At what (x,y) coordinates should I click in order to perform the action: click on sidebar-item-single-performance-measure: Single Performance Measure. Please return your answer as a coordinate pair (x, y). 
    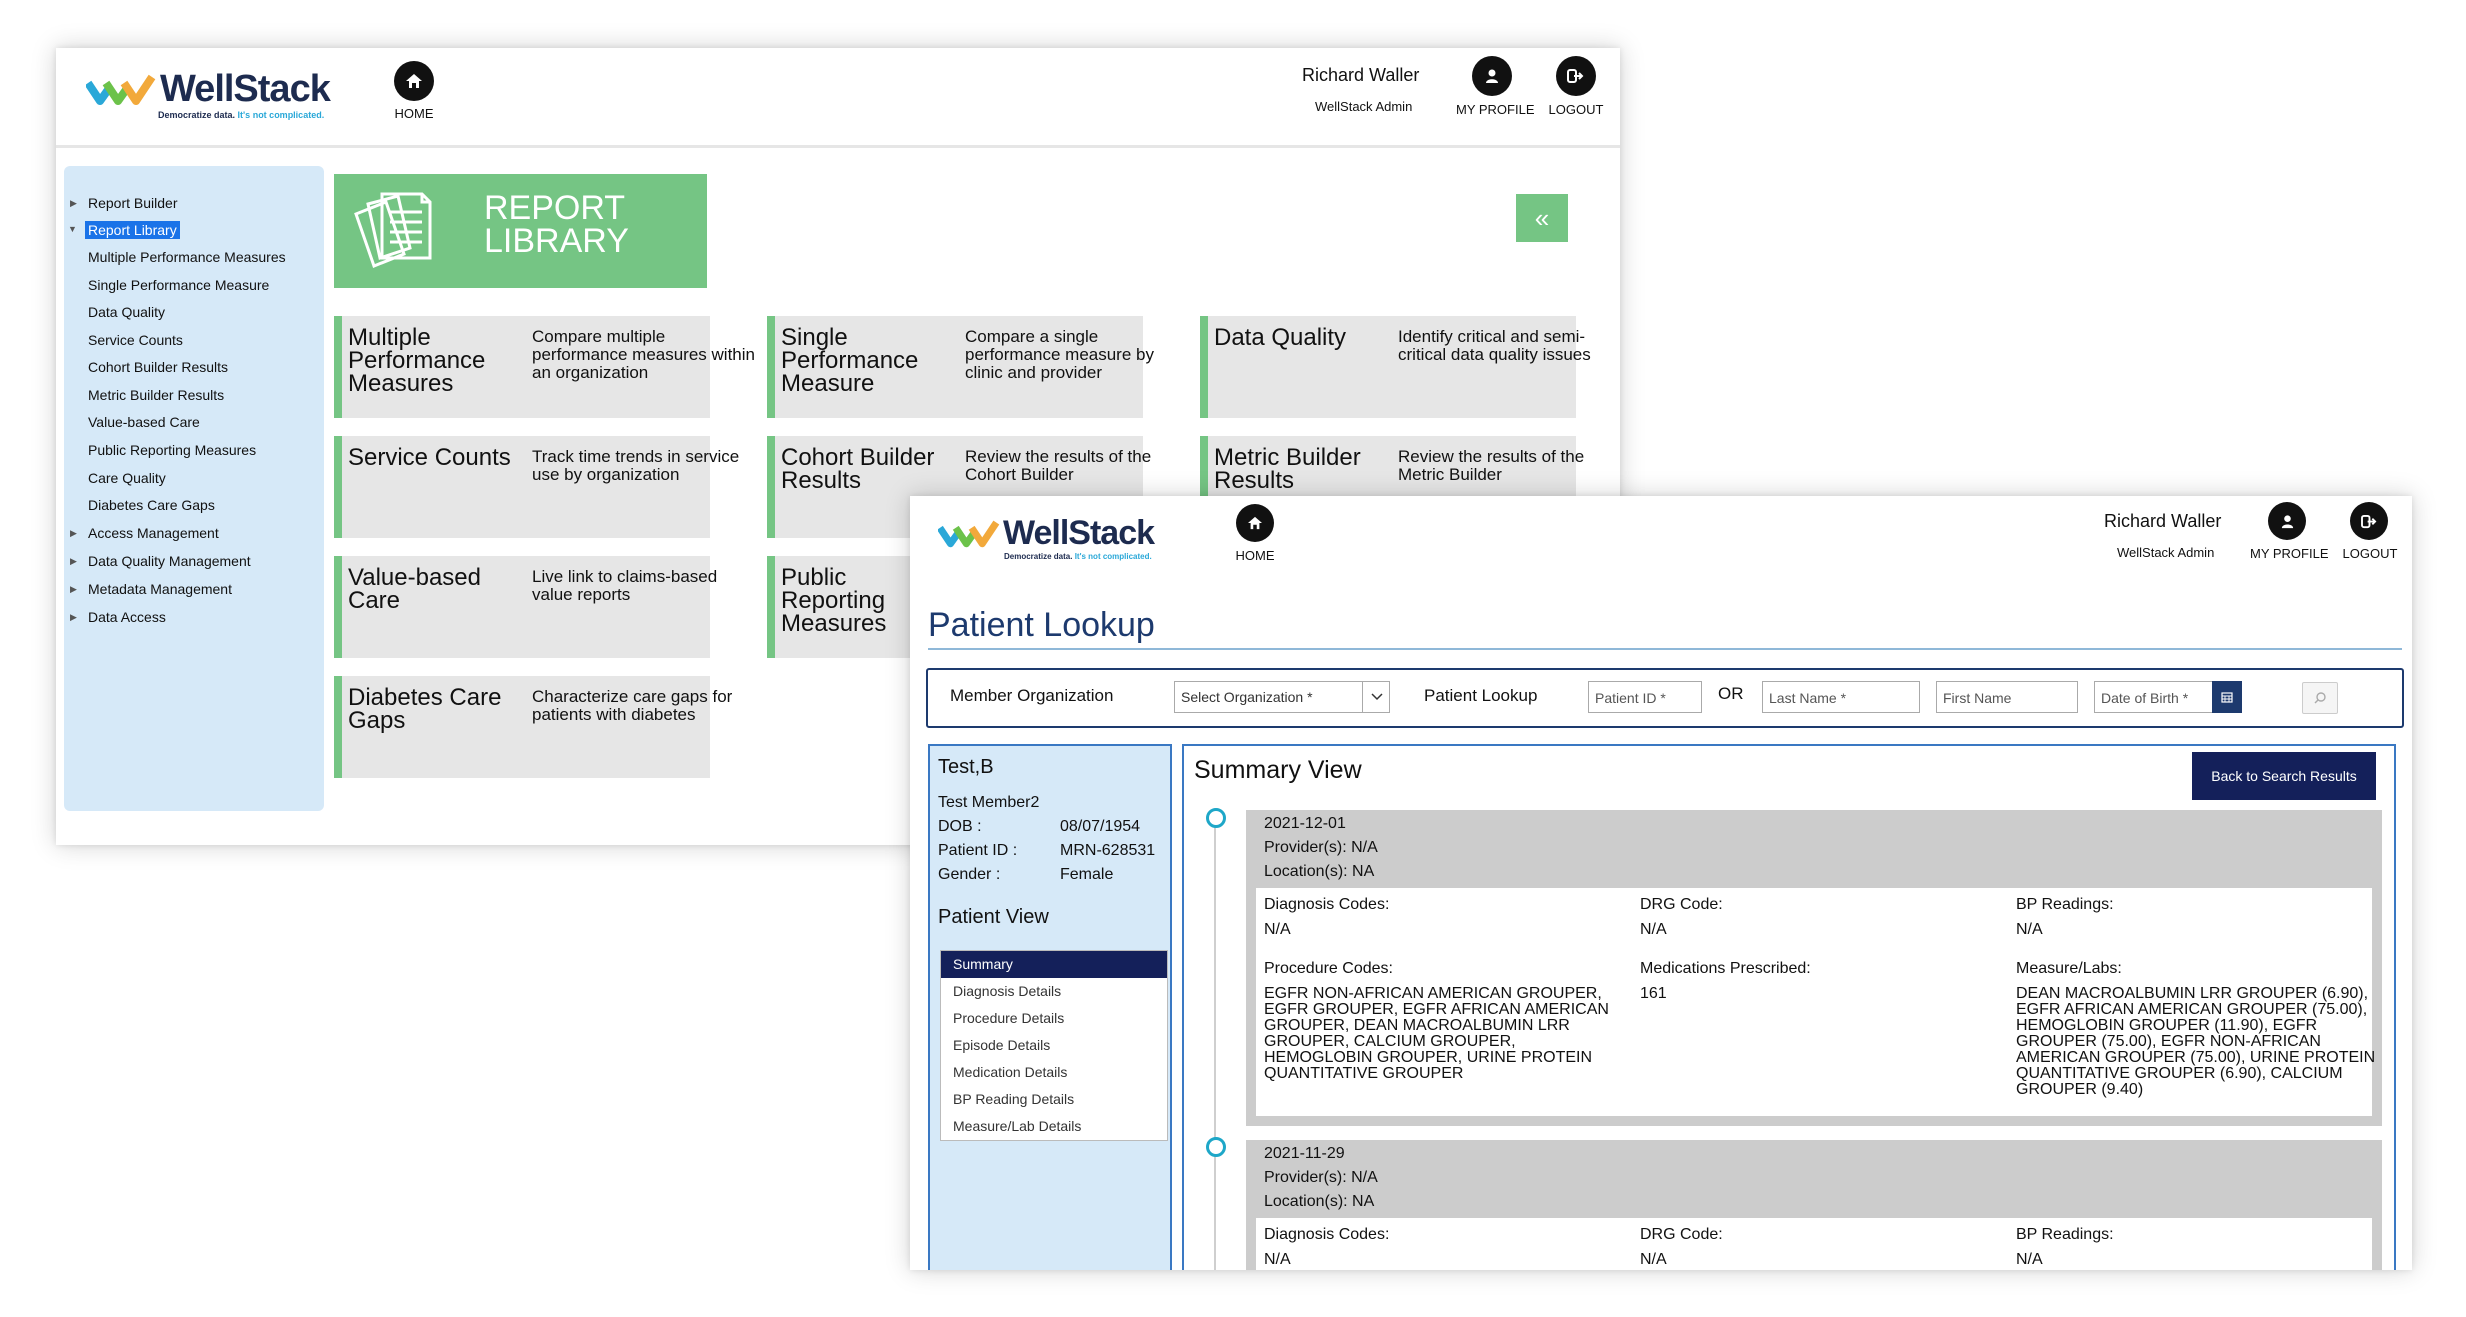
    Looking at the image, I should click on (178, 285).